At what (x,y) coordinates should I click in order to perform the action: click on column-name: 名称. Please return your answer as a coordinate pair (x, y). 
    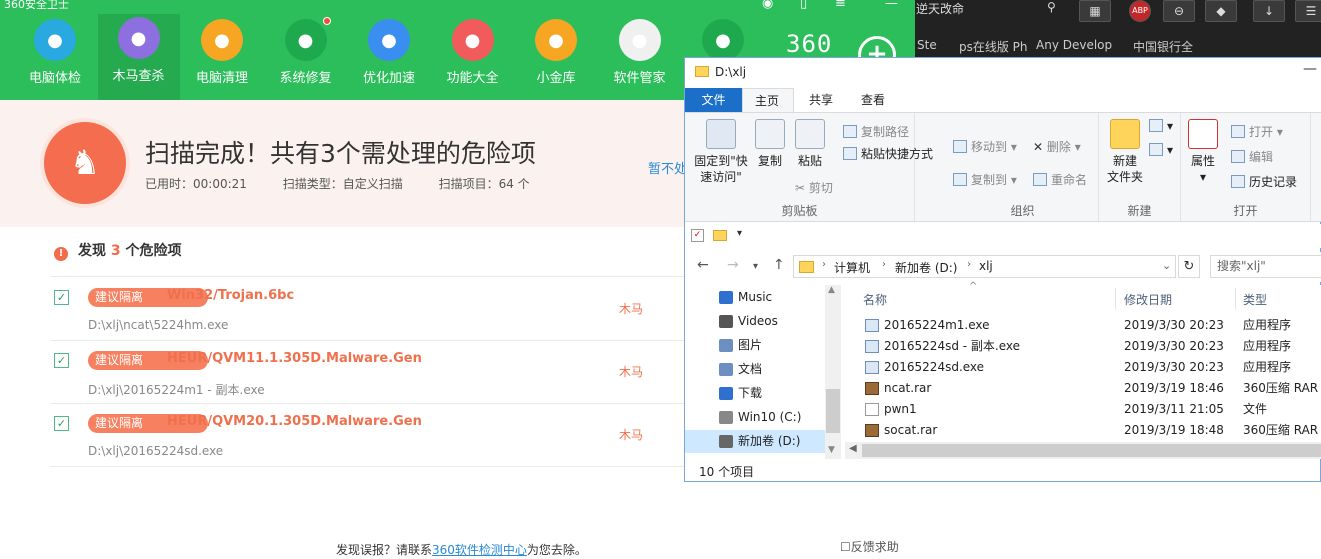
    Looking at the image, I should click on (875, 299).